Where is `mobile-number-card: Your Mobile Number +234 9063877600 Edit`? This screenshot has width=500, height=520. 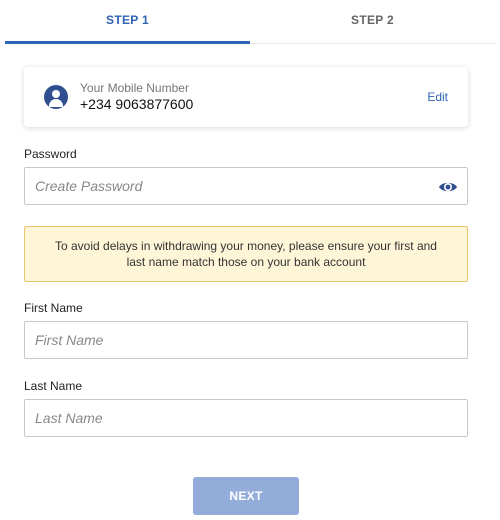
mobile-number-card: Your Mobile Number +234 9063877600 Edit is located at coordinates (246, 97).